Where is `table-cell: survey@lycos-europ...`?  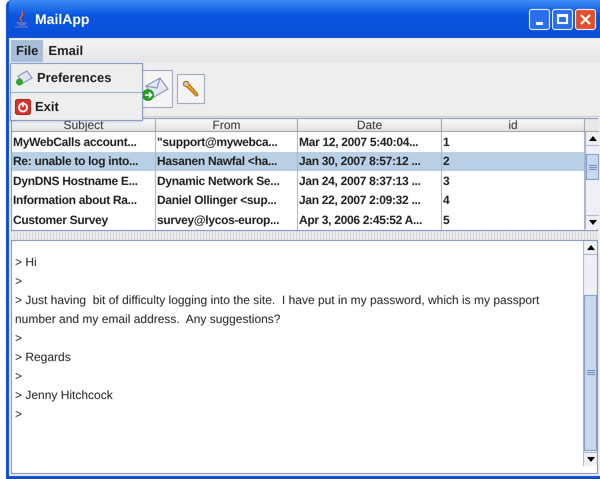 table-cell: survey@lycos-europ... is located at coordinates (227, 220).